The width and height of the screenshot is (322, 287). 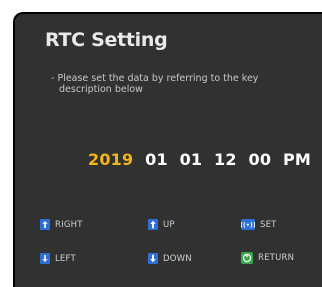 What do you see at coordinates (65, 258) in the screenshot?
I see `key-left-label: LEFT` at bounding box center [65, 258].